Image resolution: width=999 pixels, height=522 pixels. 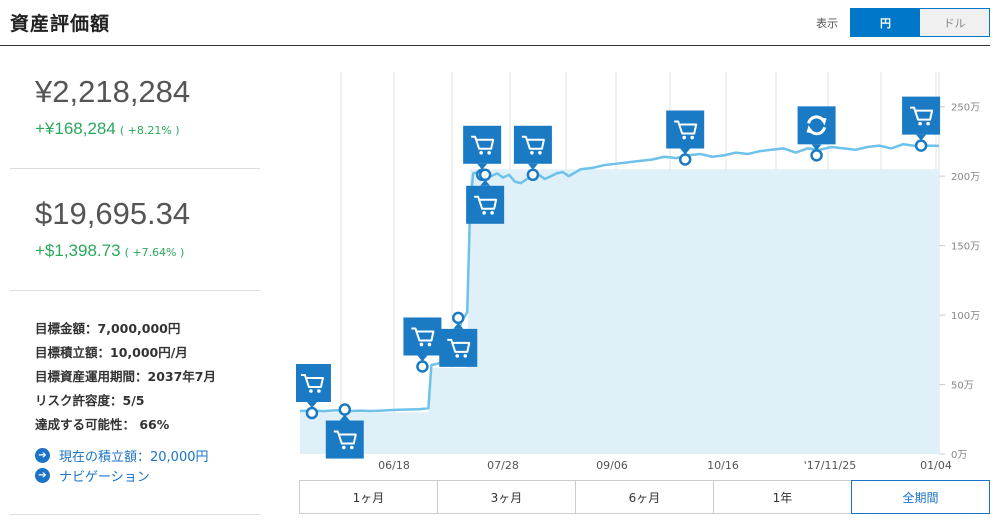 What do you see at coordinates (134, 455) in the screenshot?
I see `current-contribution-label: 現在の積立額：20,000円` at bounding box center [134, 455].